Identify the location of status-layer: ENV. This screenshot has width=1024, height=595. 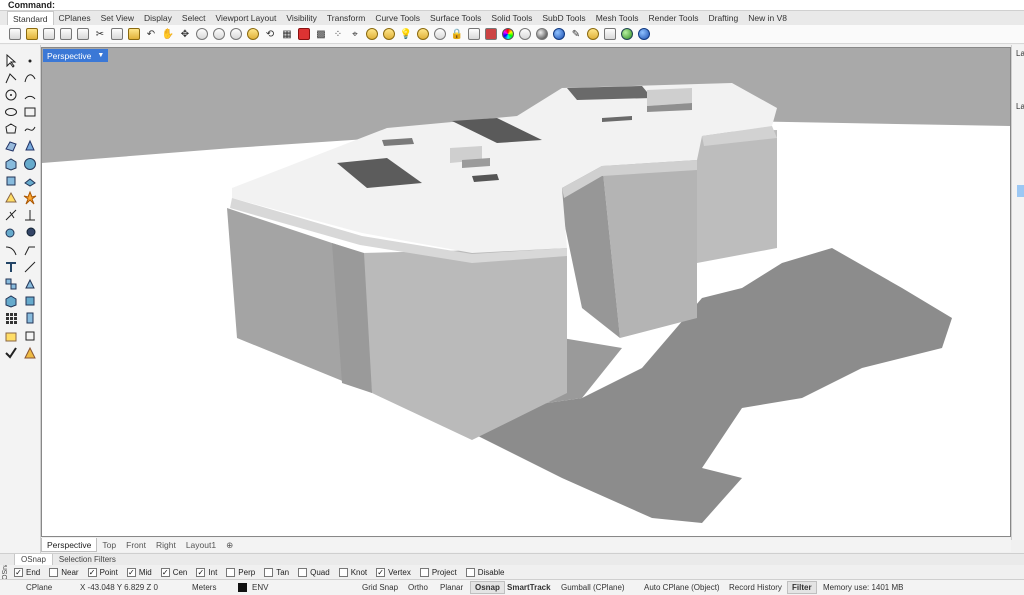
(260, 587).